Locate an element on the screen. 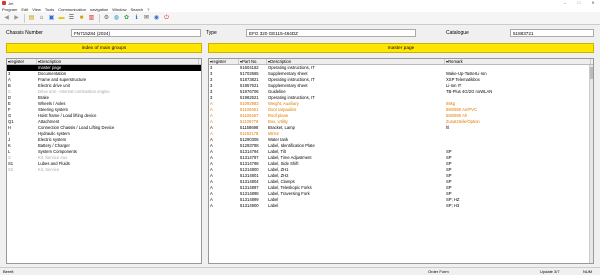  col-part-no: ▾Part No. is located at coordinates (253, 61).